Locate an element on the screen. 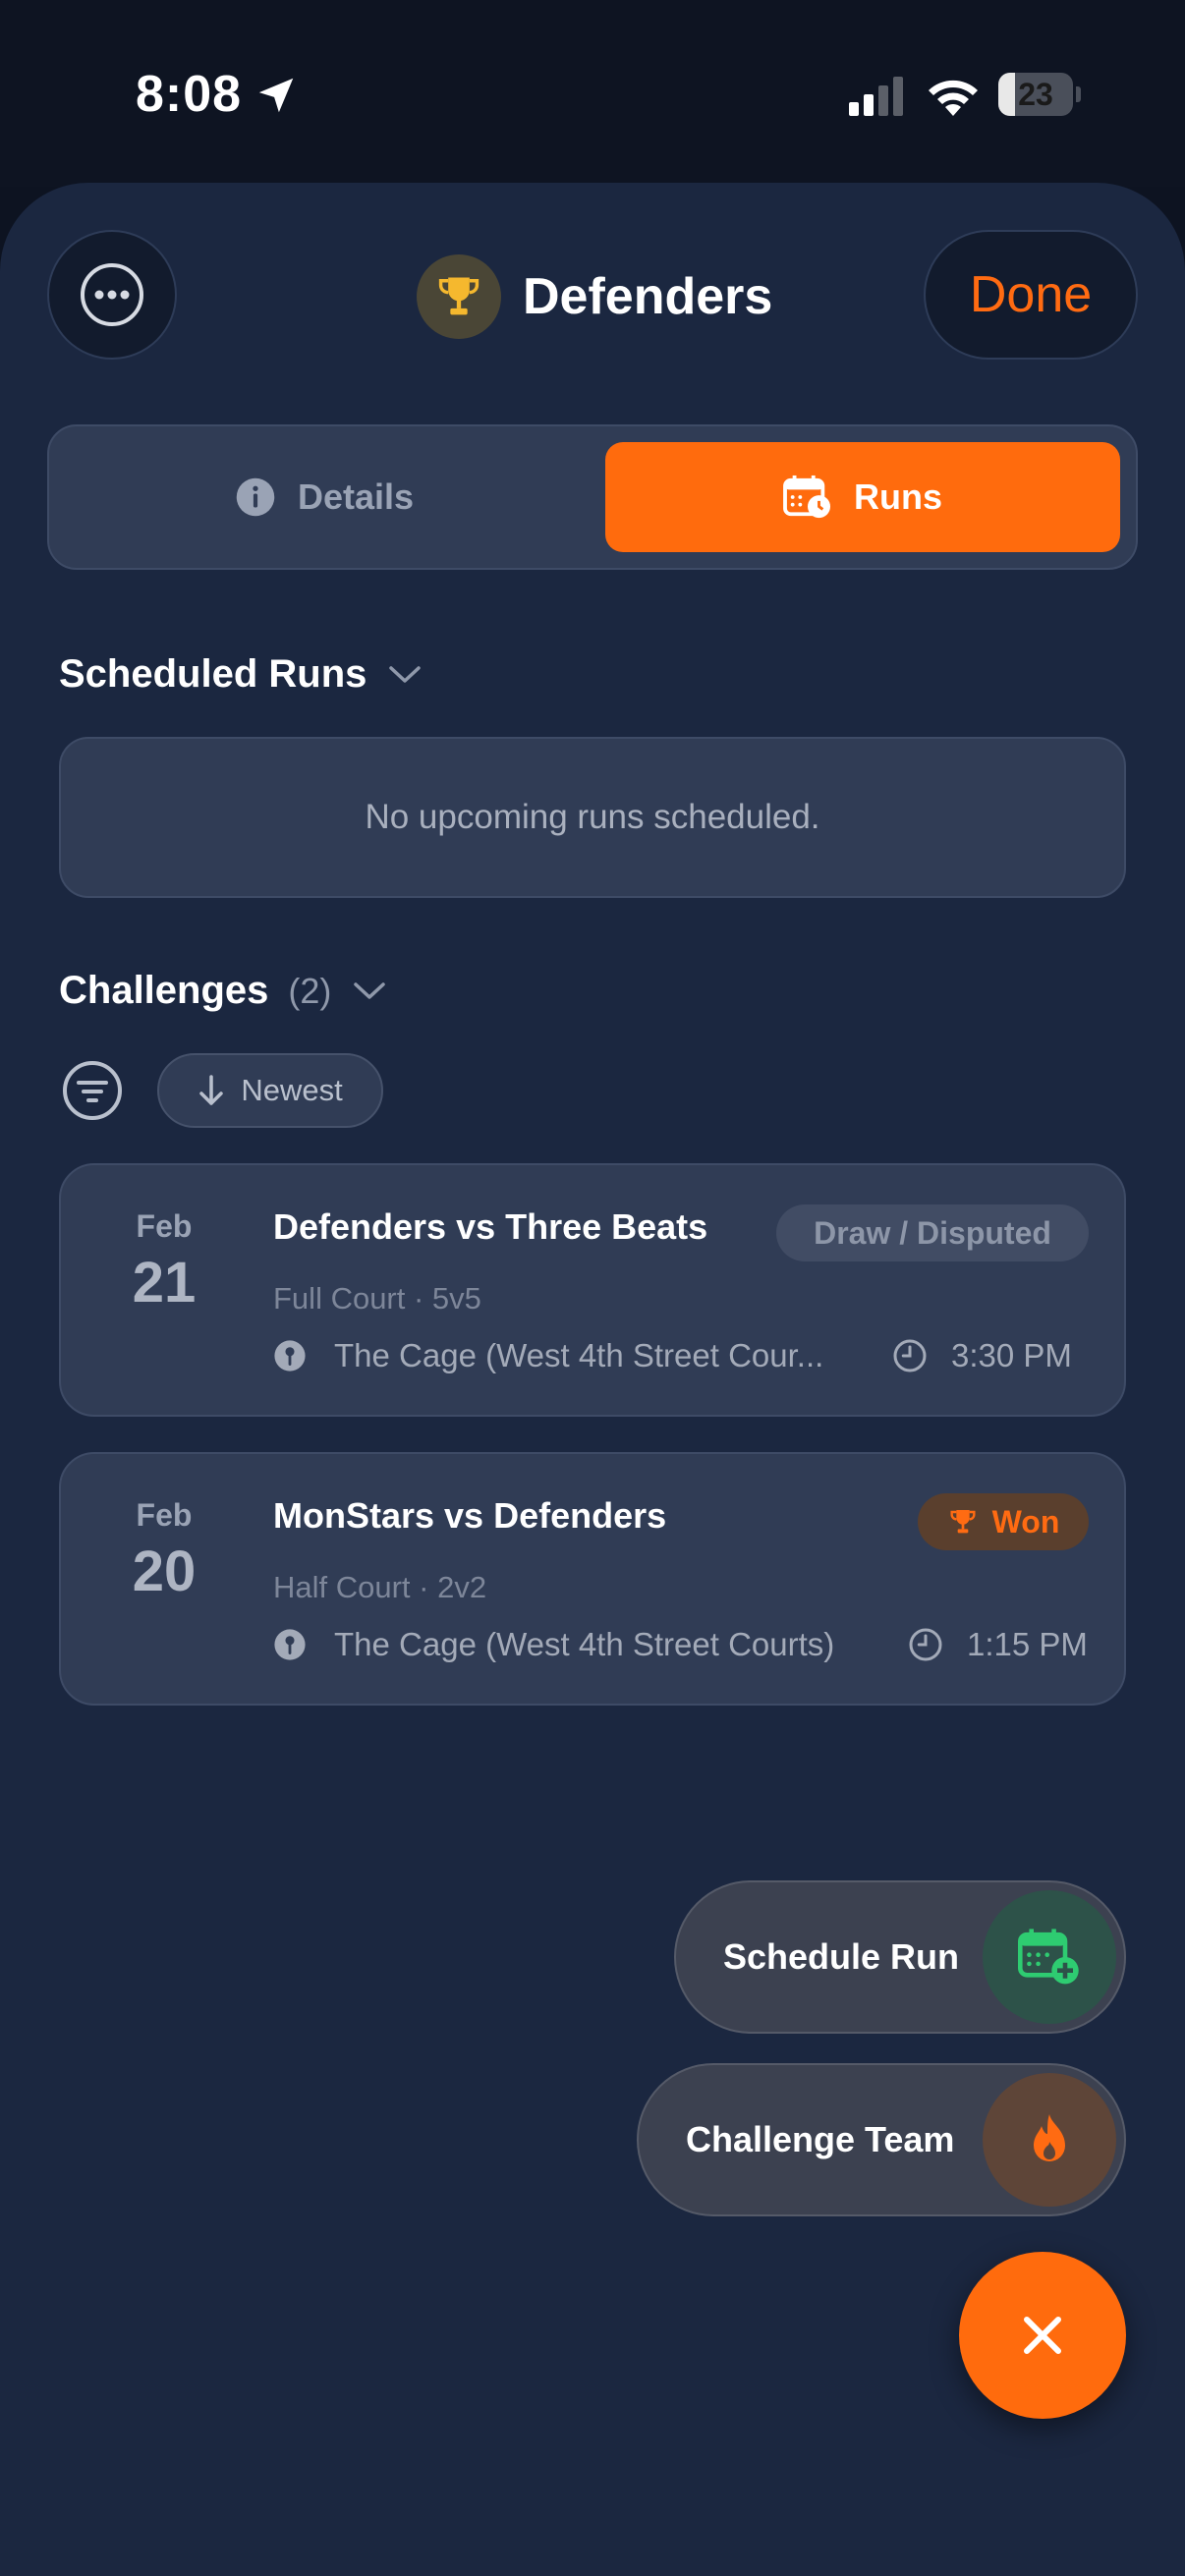 The height and width of the screenshot is (2576, 1185). done-button: Done is located at coordinates (1031, 295).